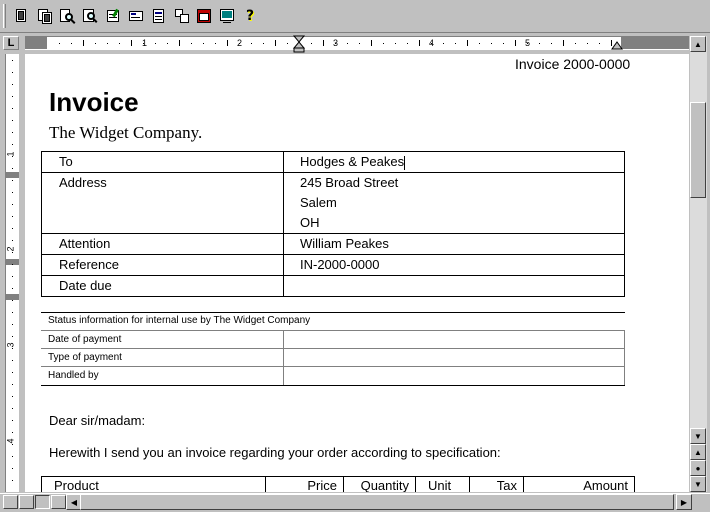 Image resolution: width=710 pixels, height=512 pixels. What do you see at coordinates (579, 484) in the screenshot?
I see `column-header-amount: Amount` at bounding box center [579, 484].